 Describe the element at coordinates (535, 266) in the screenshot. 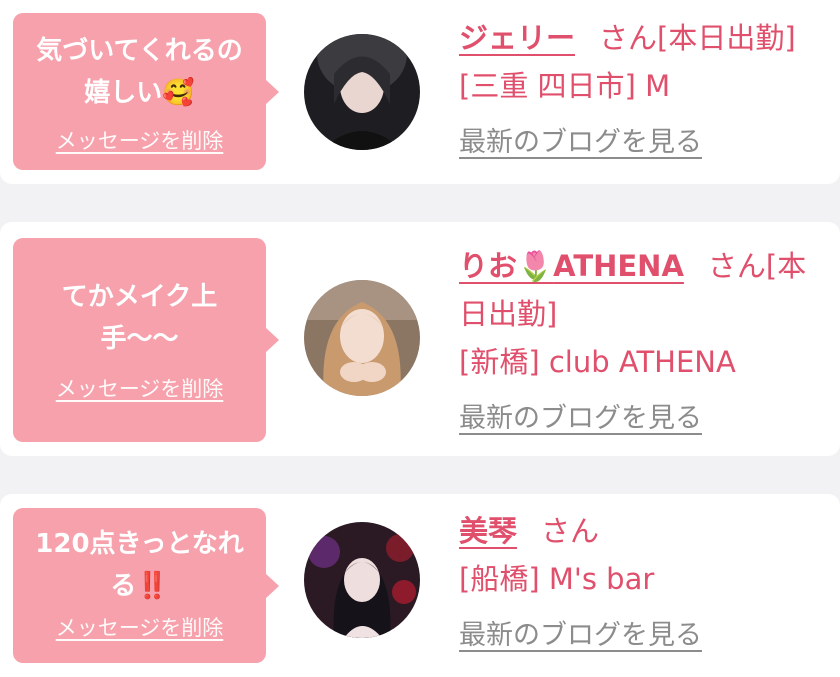

I see `tulip-icon: 🌷` at that location.